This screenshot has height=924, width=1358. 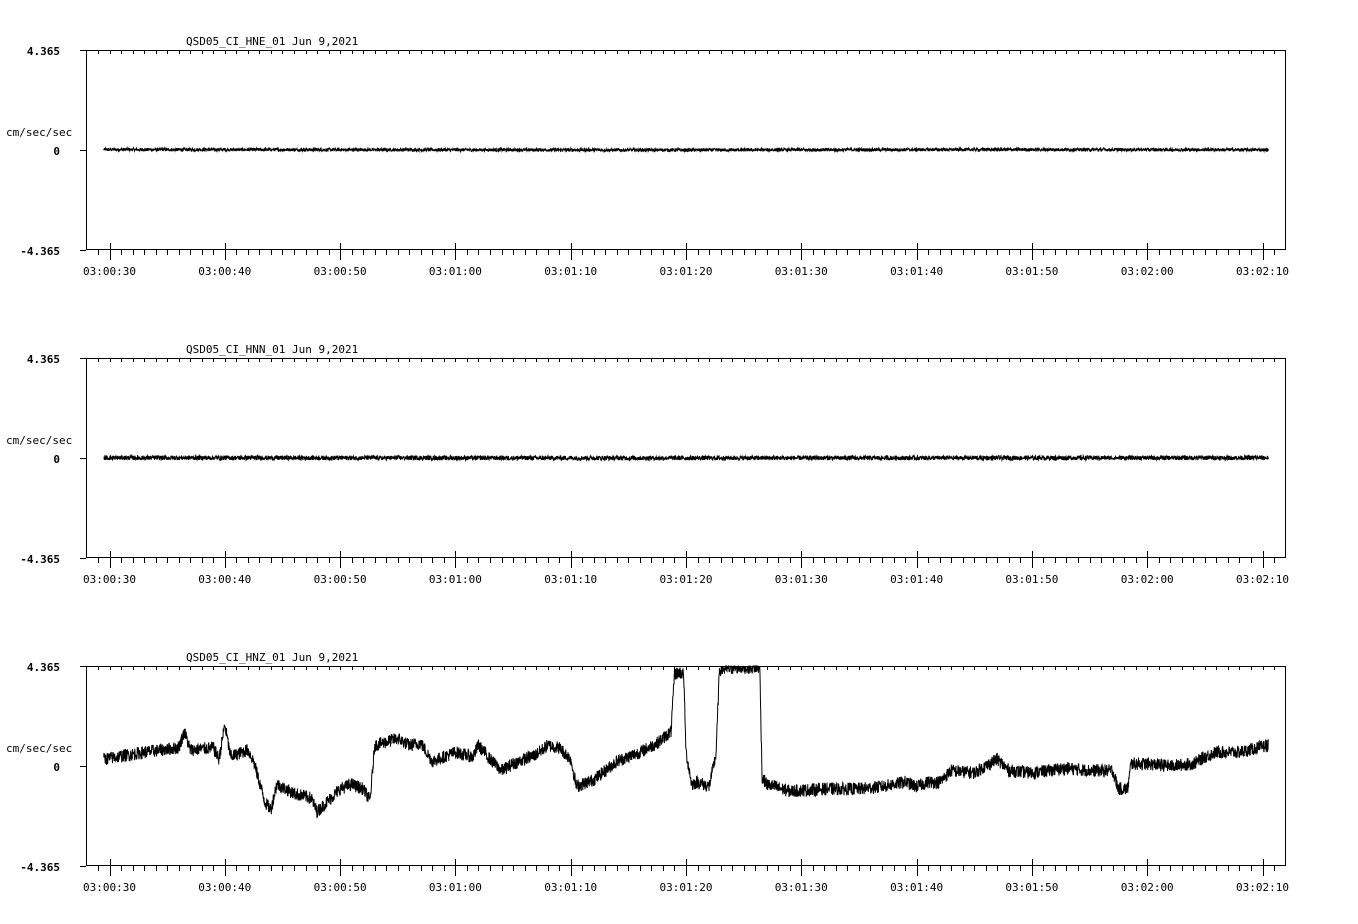 What do you see at coordinates (272, 41) in the screenshot?
I see `panel-title: QSD05_CI_HNE_01 Jun 9,2021` at bounding box center [272, 41].